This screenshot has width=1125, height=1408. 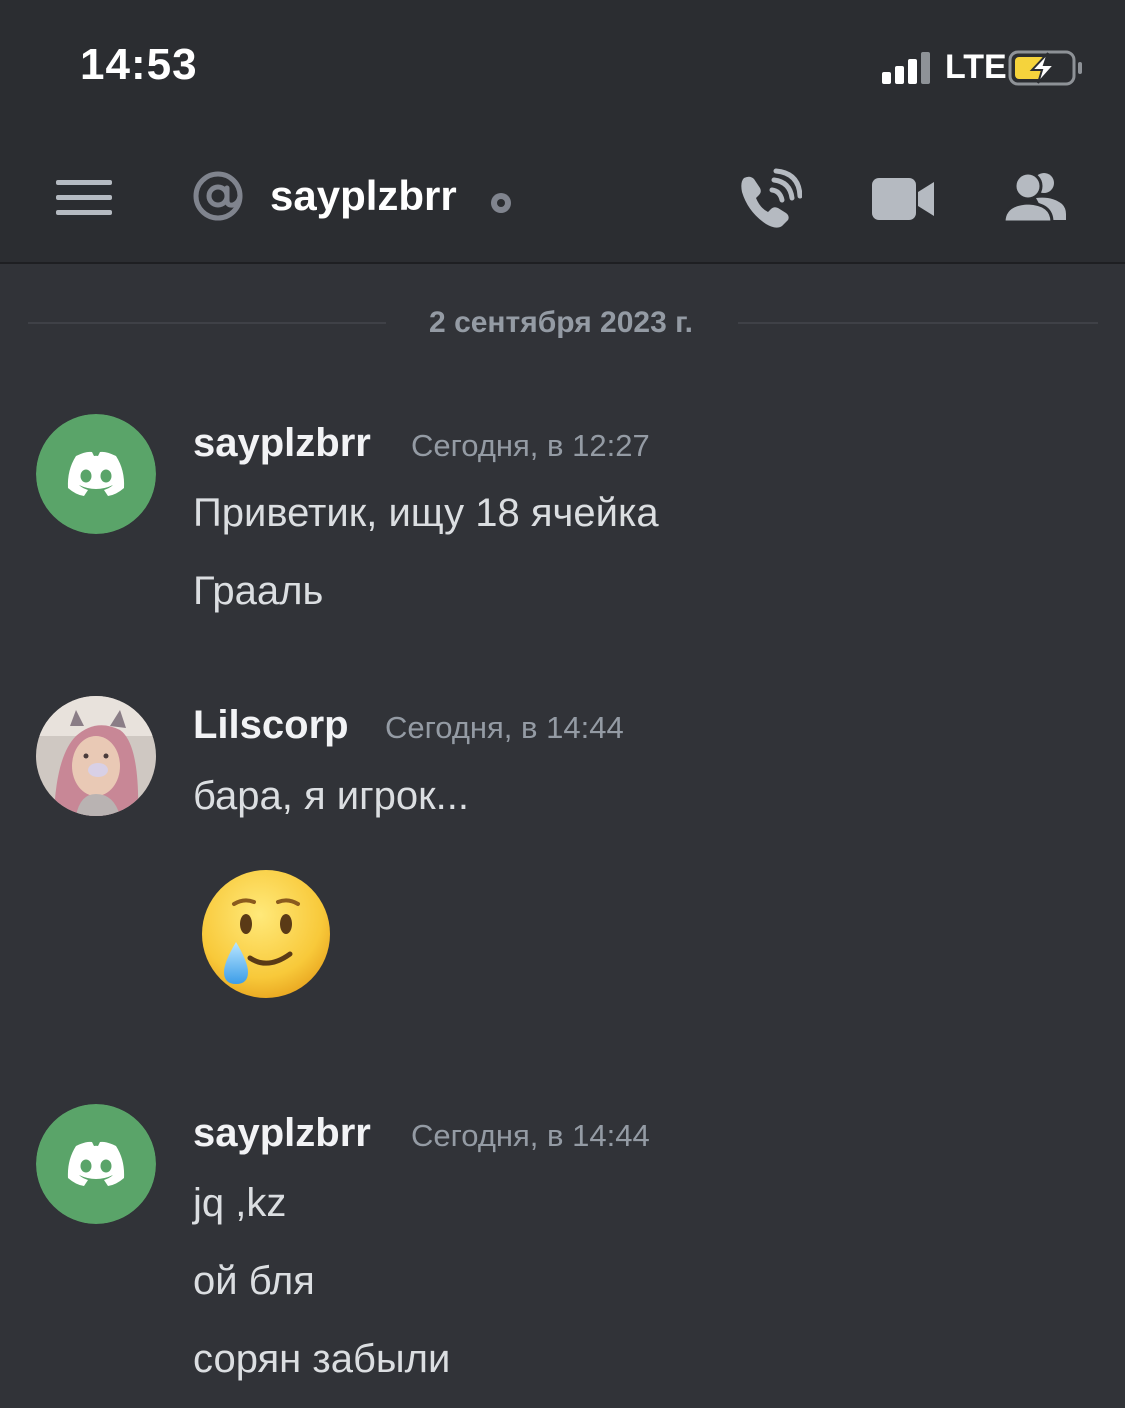 What do you see at coordinates (903, 199) in the screenshot?
I see `video-call-icon` at bounding box center [903, 199].